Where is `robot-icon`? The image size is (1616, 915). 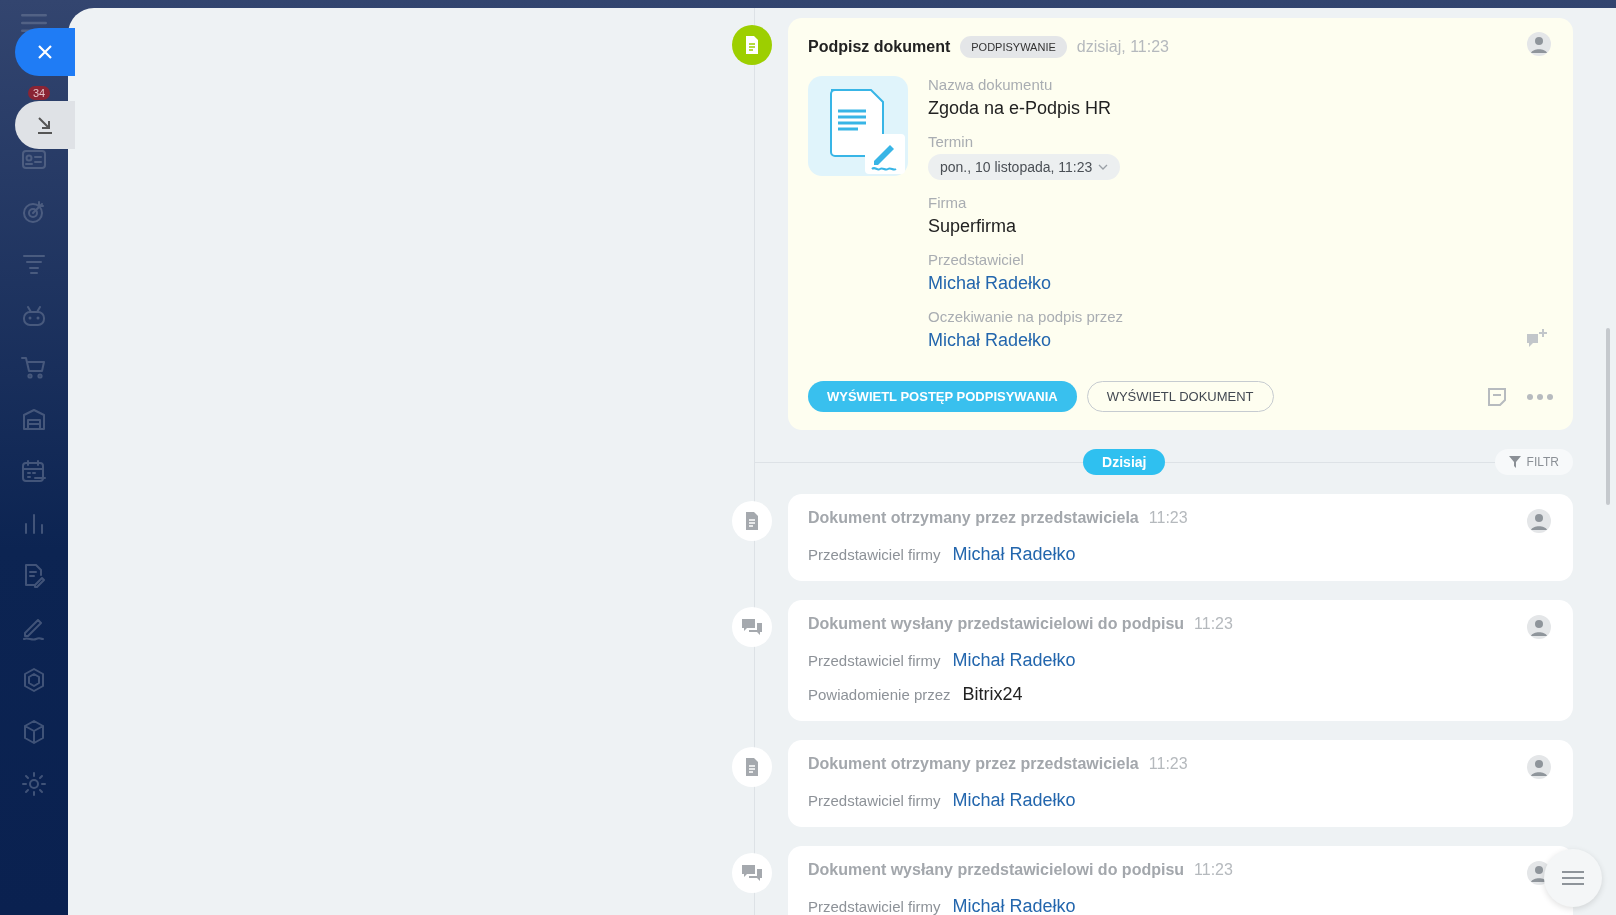
robot-icon is located at coordinates (34, 316).